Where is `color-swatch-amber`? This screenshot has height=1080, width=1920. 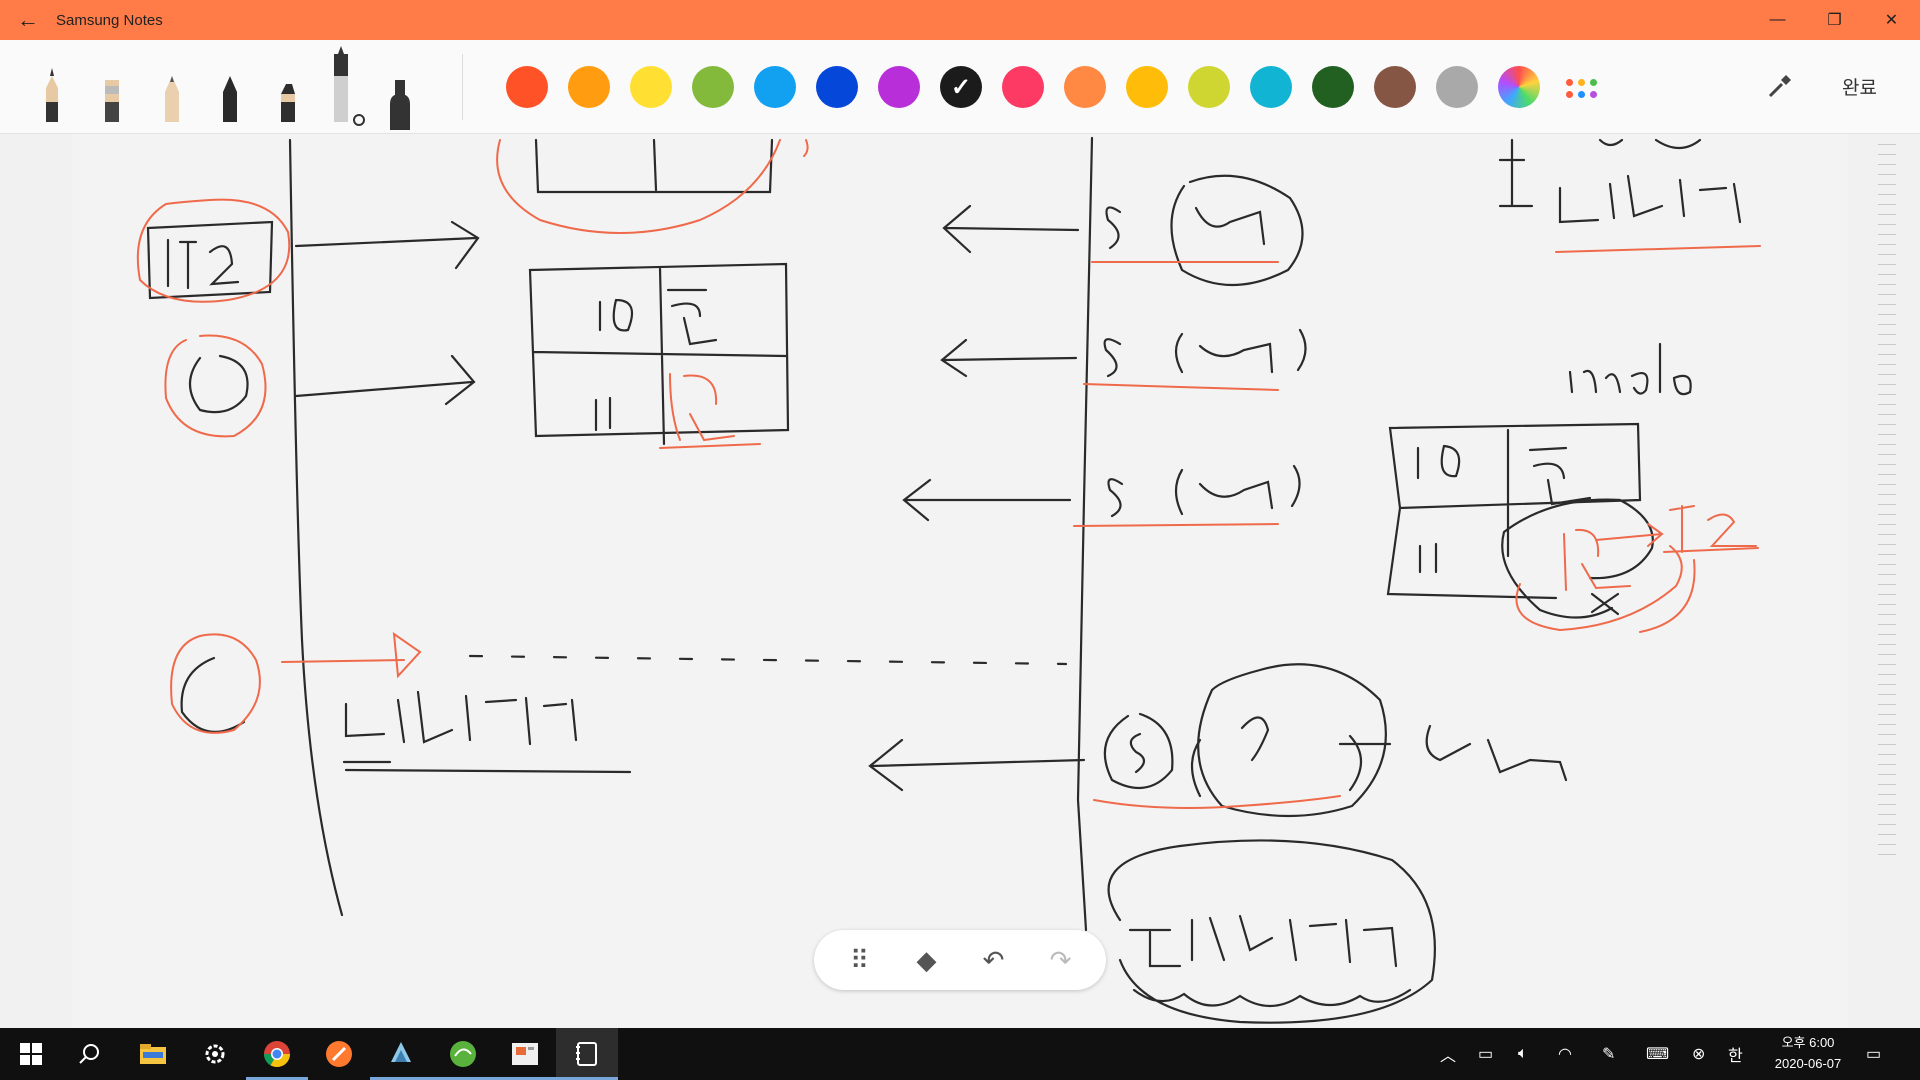 color-swatch-amber is located at coordinates (1147, 87).